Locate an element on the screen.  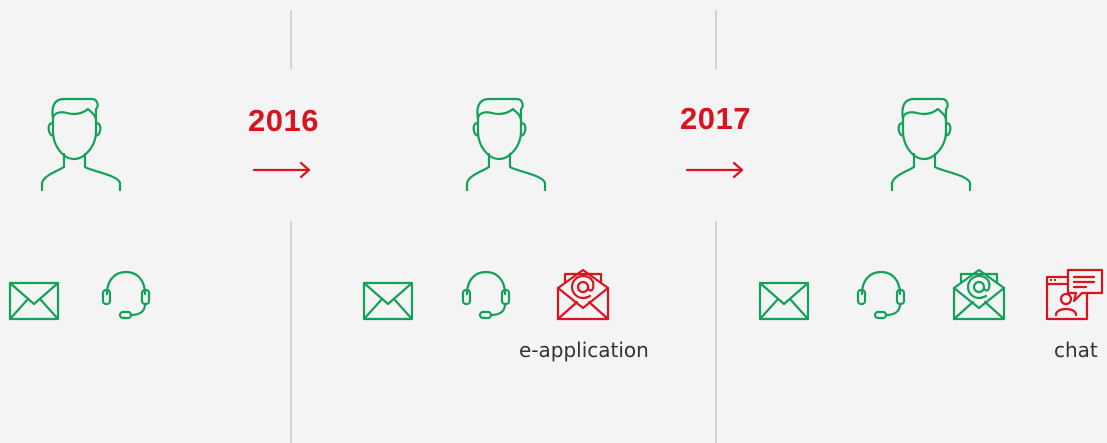
channel-label: e-application is located at coordinates (584, 350).